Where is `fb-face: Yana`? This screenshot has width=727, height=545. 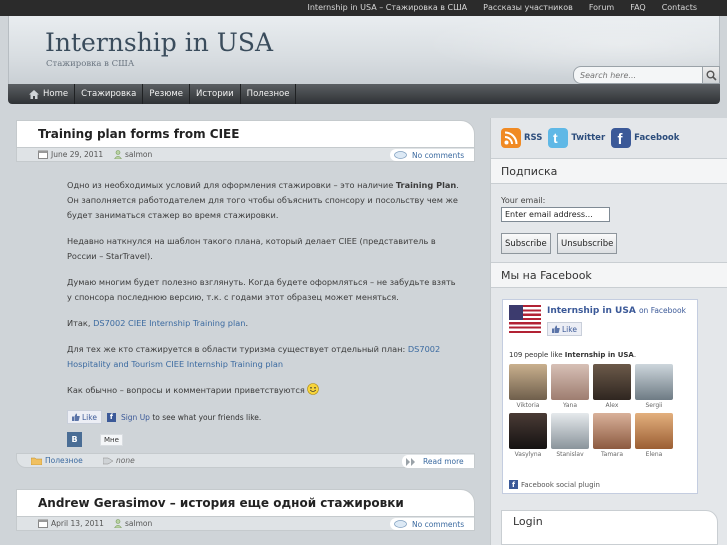
fb-face: Yana is located at coordinates (571, 386).